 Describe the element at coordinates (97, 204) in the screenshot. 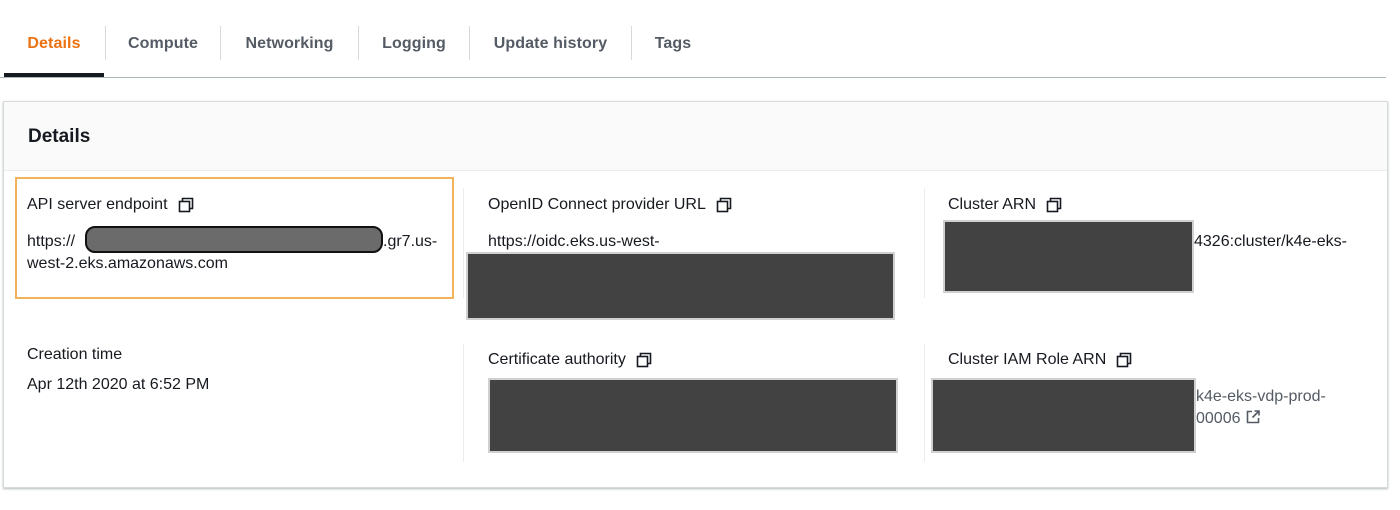

I see `api-endpoint-label: API server endpoint` at that location.